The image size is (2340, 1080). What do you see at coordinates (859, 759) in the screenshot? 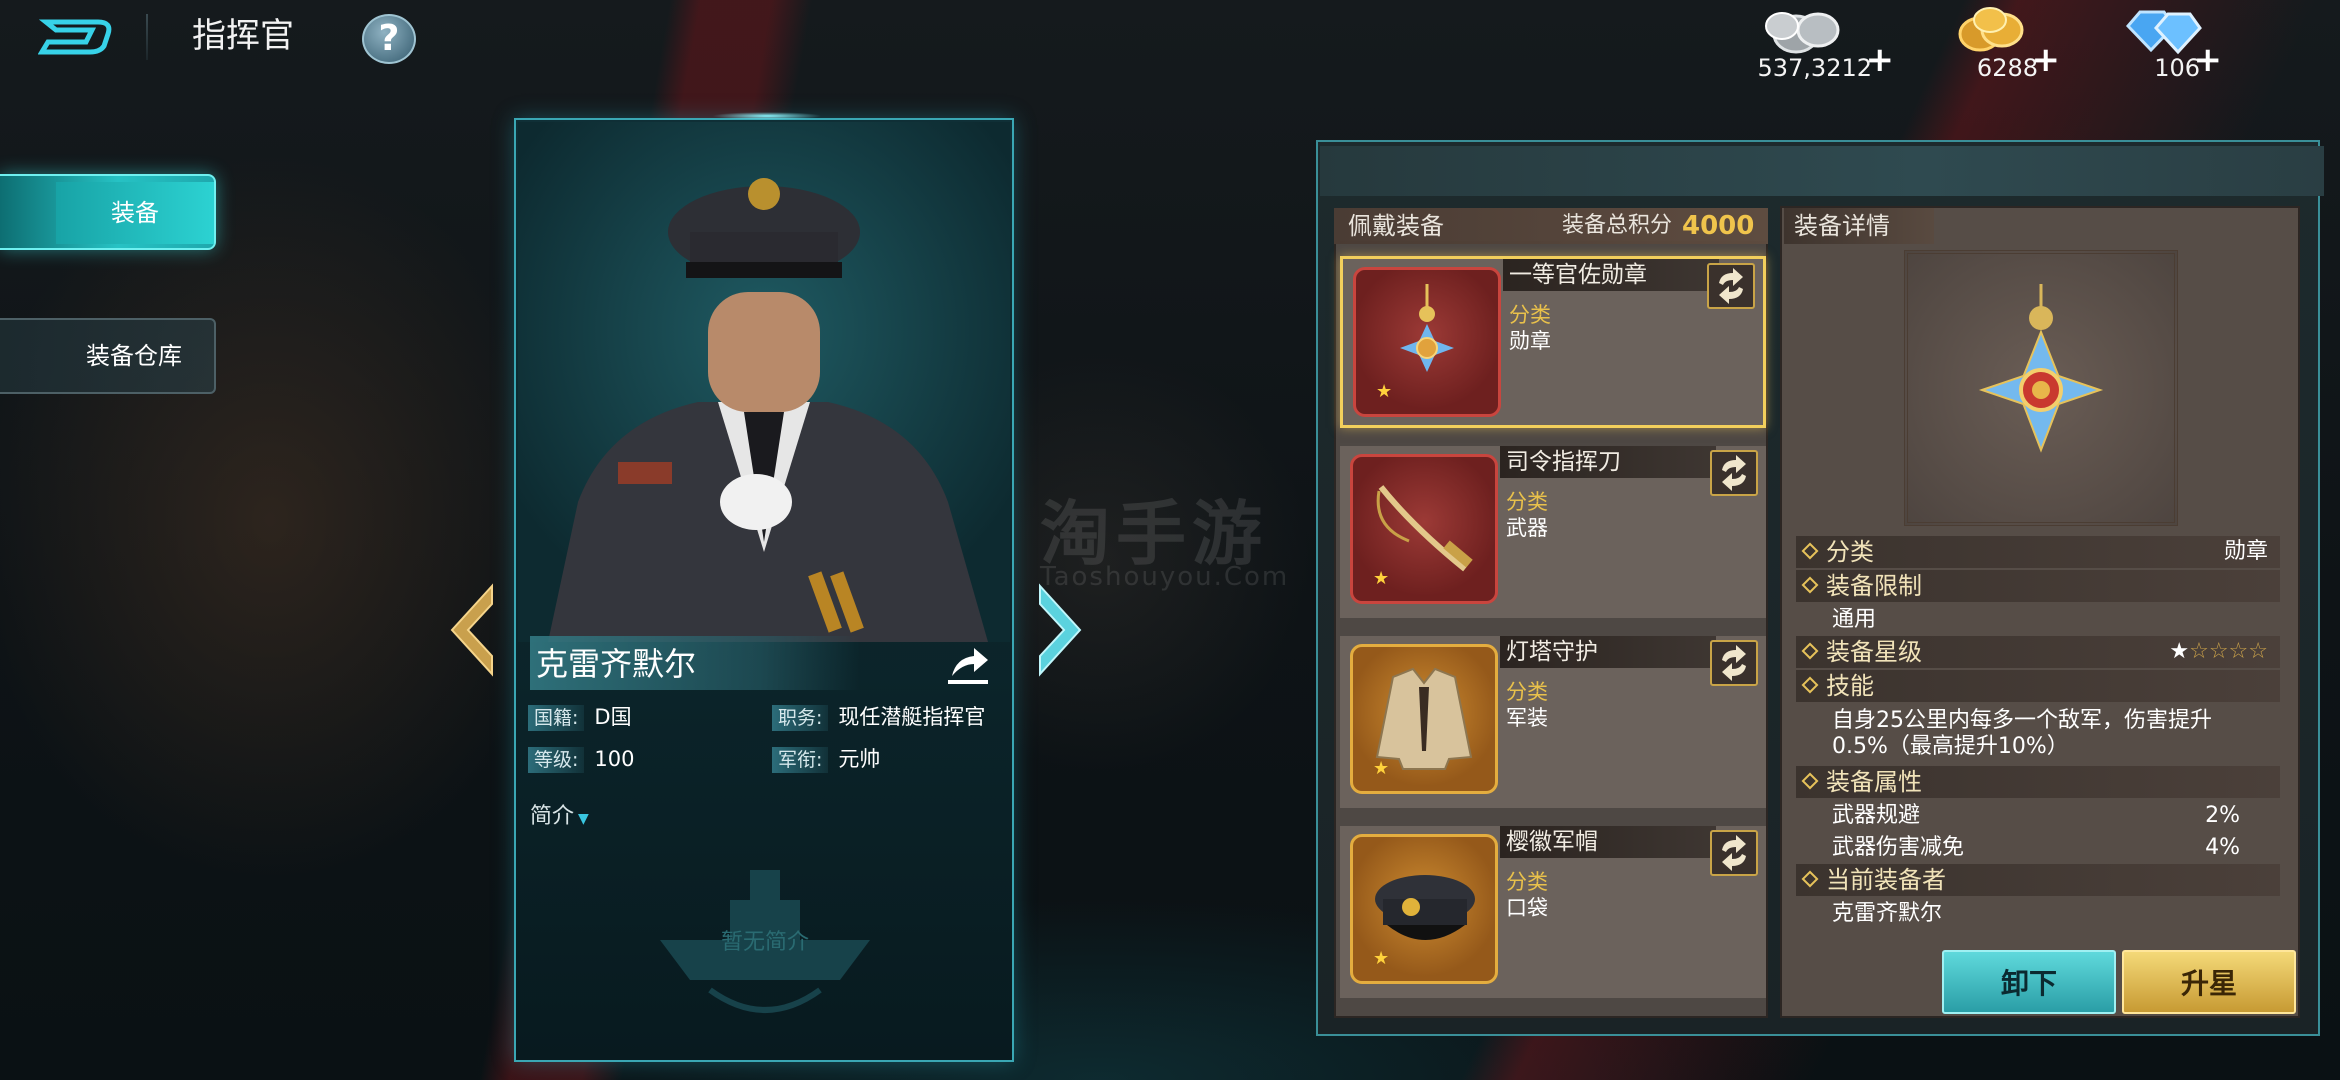
I see `rank-value: 元帅` at bounding box center [859, 759].